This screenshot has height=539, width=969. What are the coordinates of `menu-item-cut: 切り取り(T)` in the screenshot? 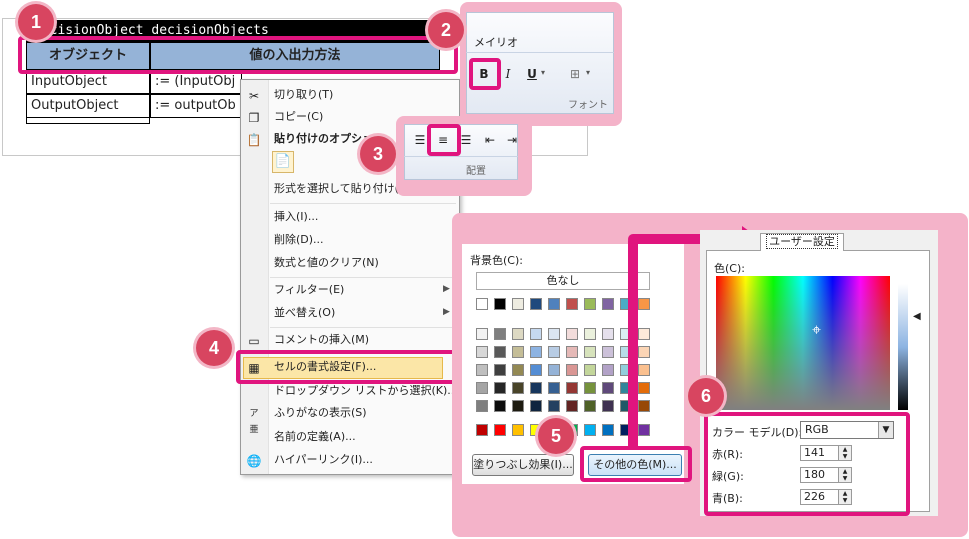 It's located at (303, 95).